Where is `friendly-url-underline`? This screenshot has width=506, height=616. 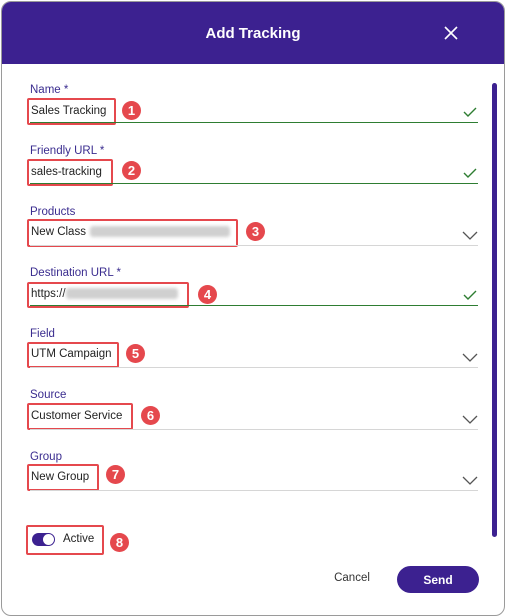
friendly-url-underline is located at coordinates (254, 183).